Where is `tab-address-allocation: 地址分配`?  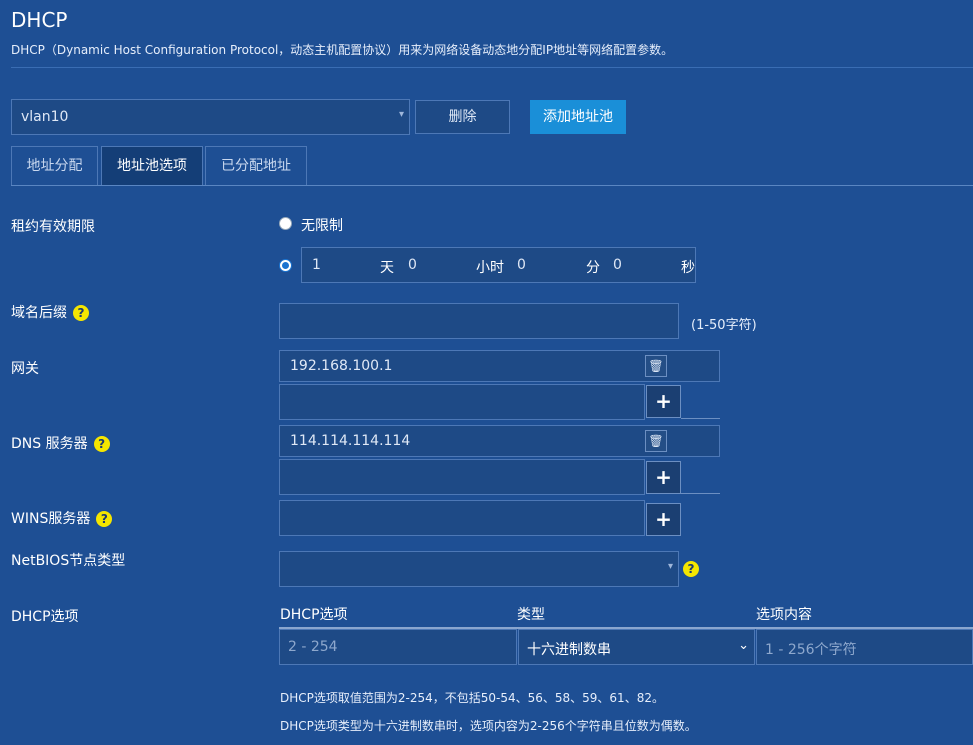 tab-address-allocation: 地址分配 is located at coordinates (54, 166).